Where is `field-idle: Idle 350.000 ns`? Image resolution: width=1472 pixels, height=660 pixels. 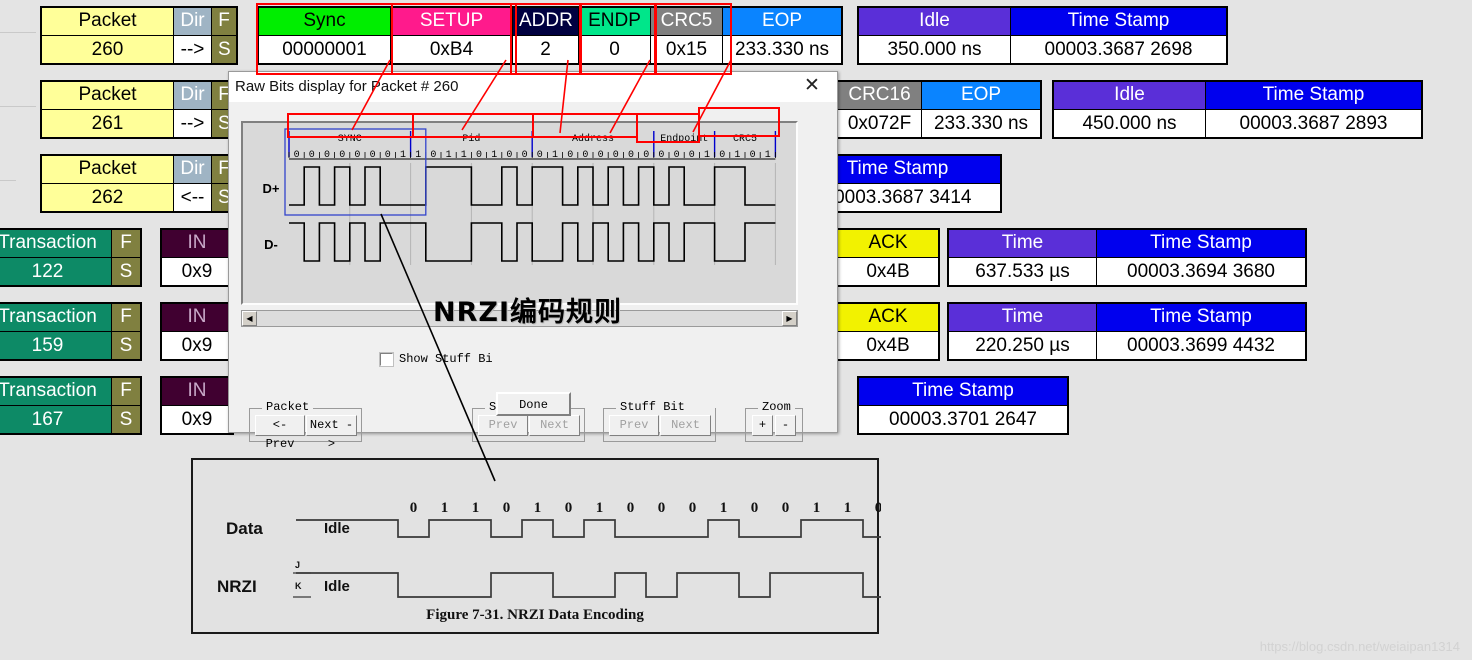 field-idle: Idle 350.000 ns is located at coordinates (935, 35).